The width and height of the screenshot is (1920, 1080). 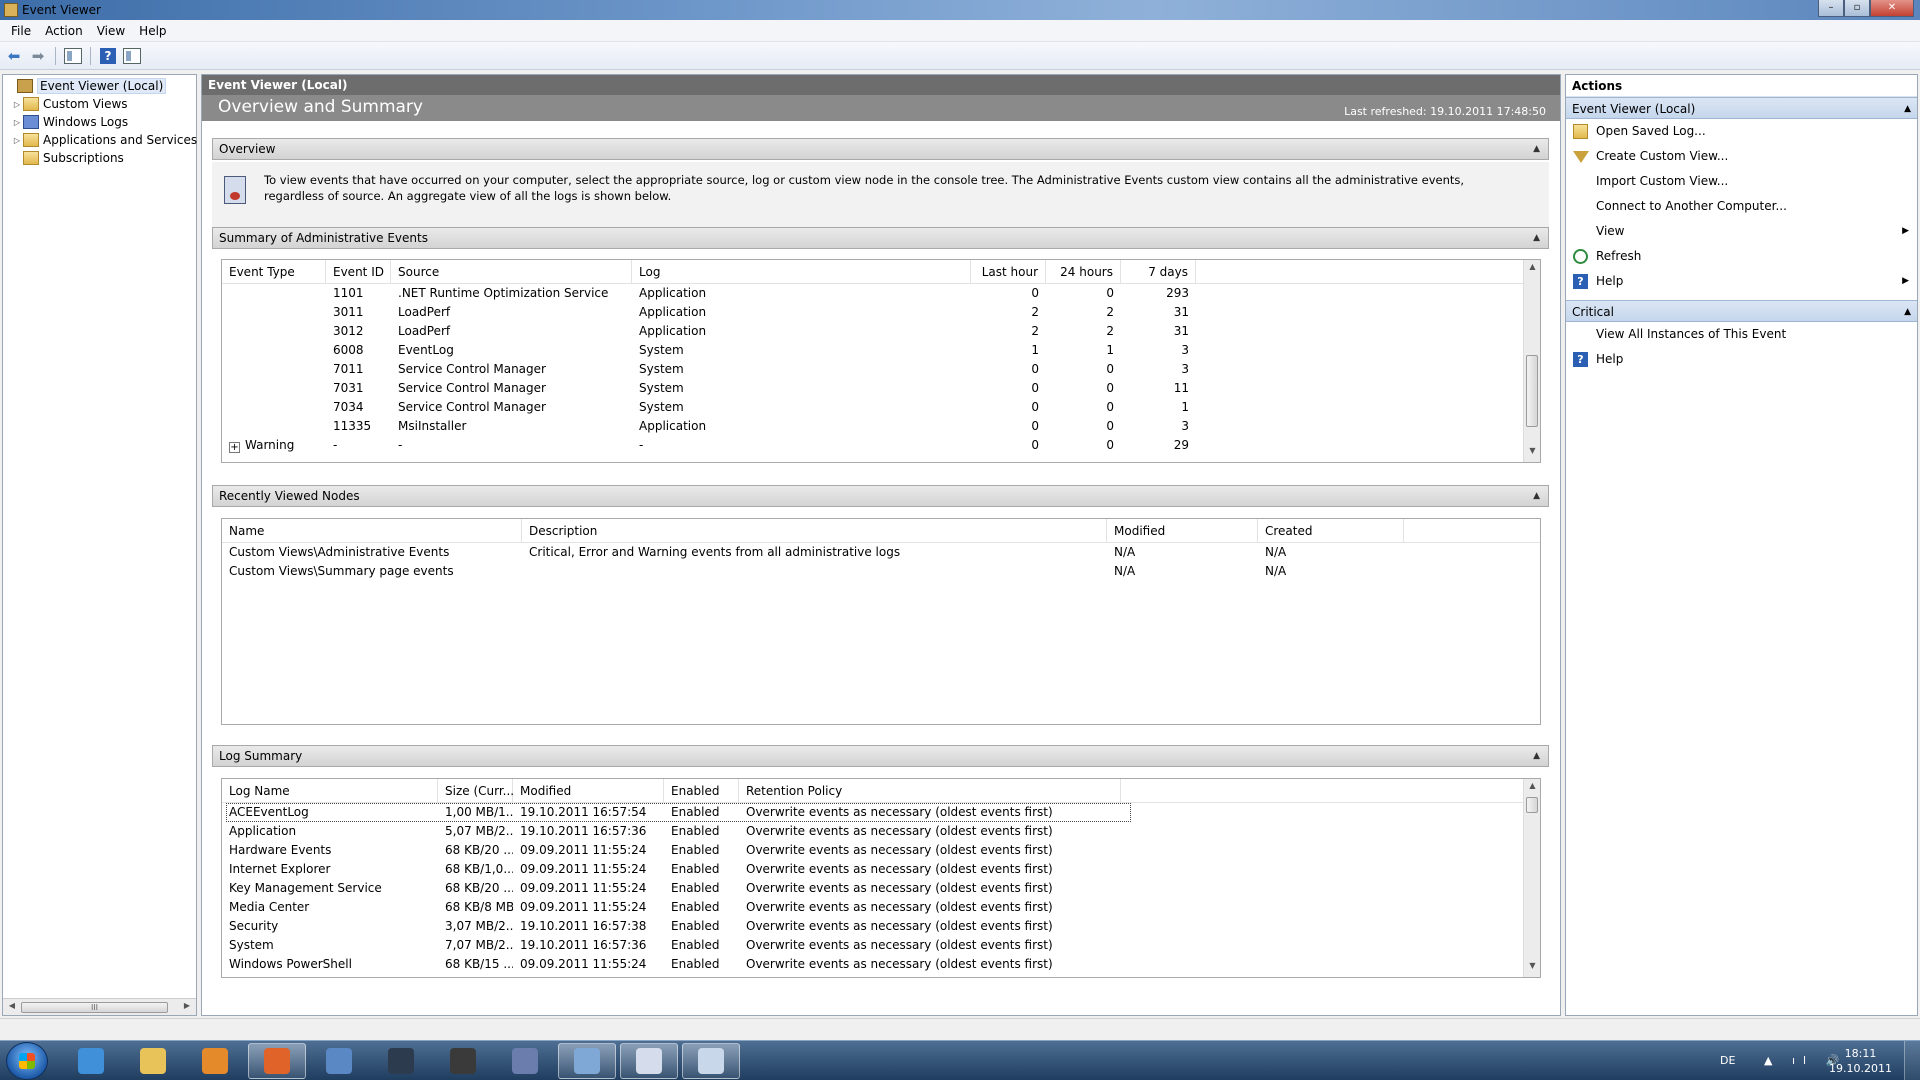 I want to click on close-button: ✕, so click(x=1892, y=8).